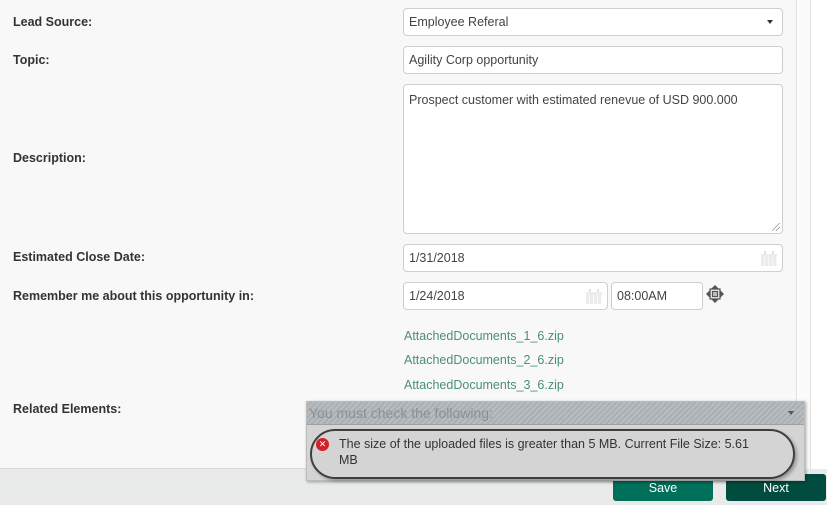 This screenshot has height=505, width=827. Describe the element at coordinates (593, 22) in the screenshot. I see `lead-source-select: Employee Referal` at that location.